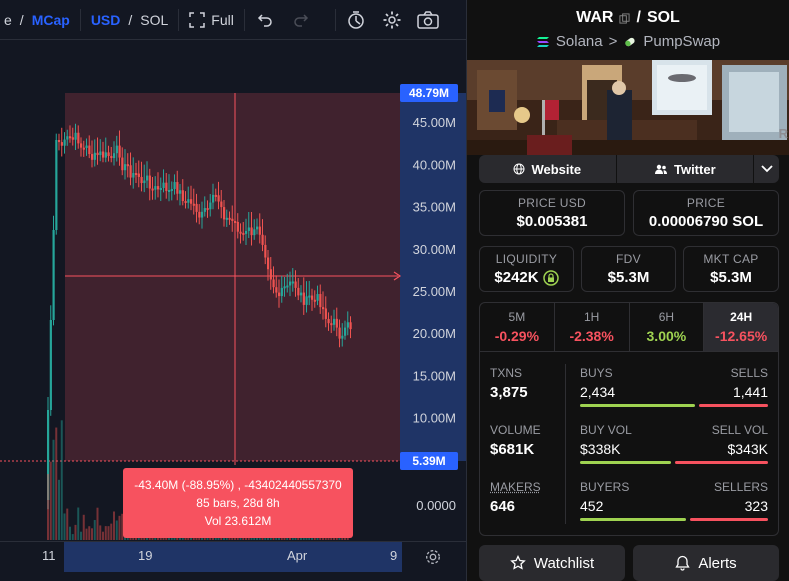  What do you see at coordinates (301, 20) in the screenshot?
I see `redo-button` at bounding box center [301, 20].